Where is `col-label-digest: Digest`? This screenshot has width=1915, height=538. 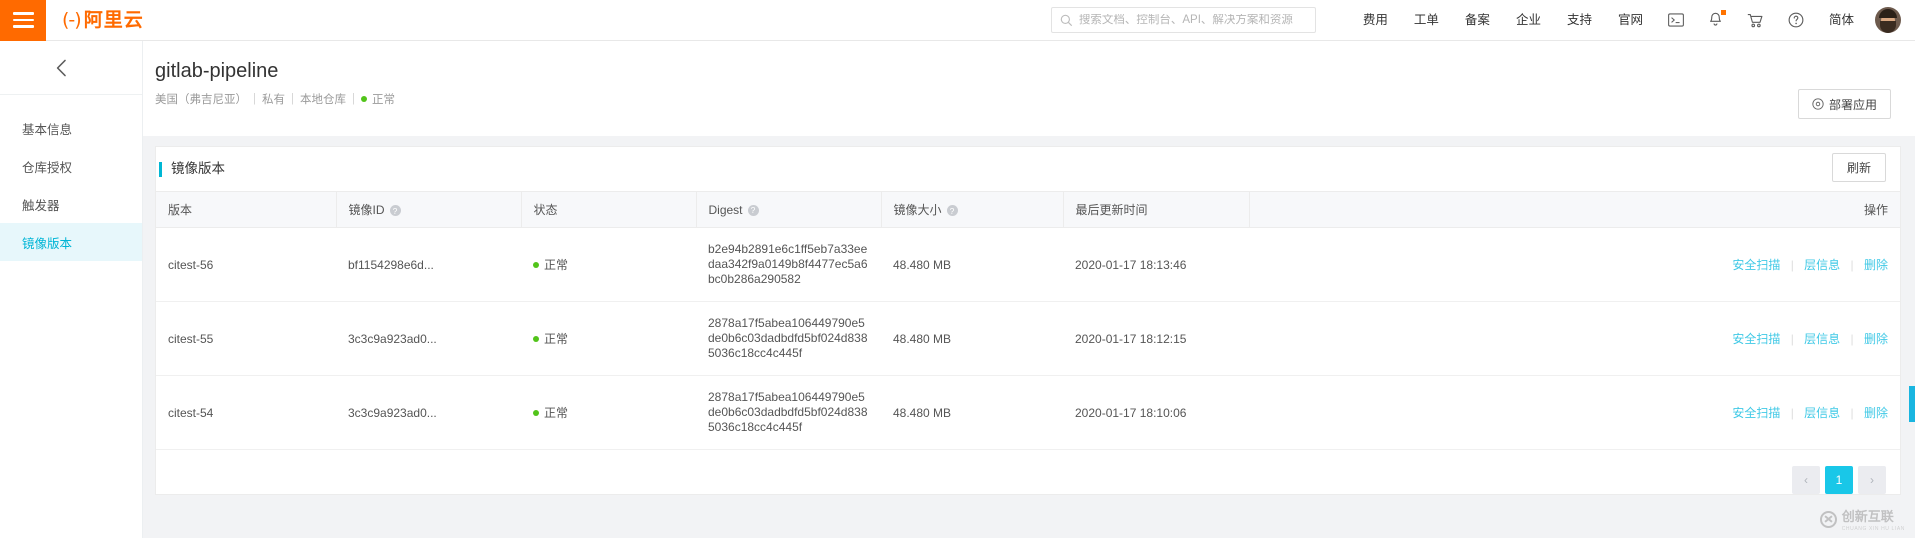 col-label-digest: Digest is located at coordinates (725, 209).